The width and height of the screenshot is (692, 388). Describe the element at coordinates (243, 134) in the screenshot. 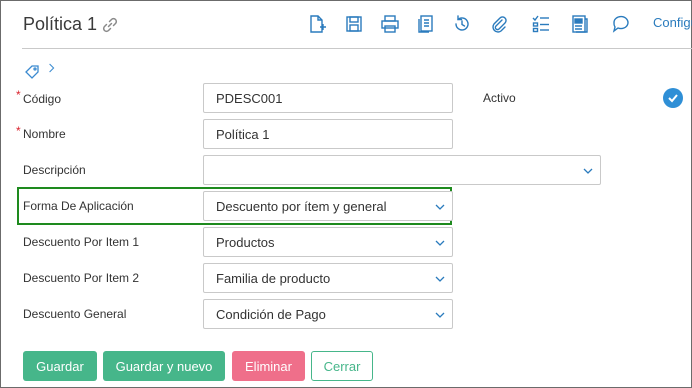

I see `nombre-value: Política 1` at that location.